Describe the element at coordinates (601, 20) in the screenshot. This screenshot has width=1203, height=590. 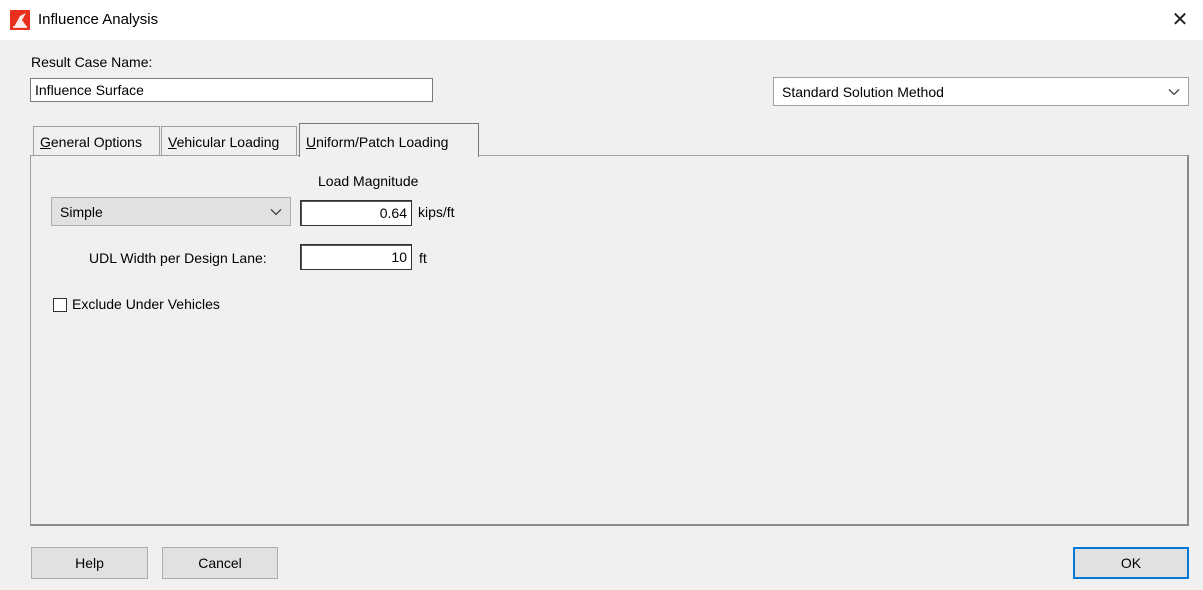
I see `title-bar: Influence Analysis ✕` at that location.